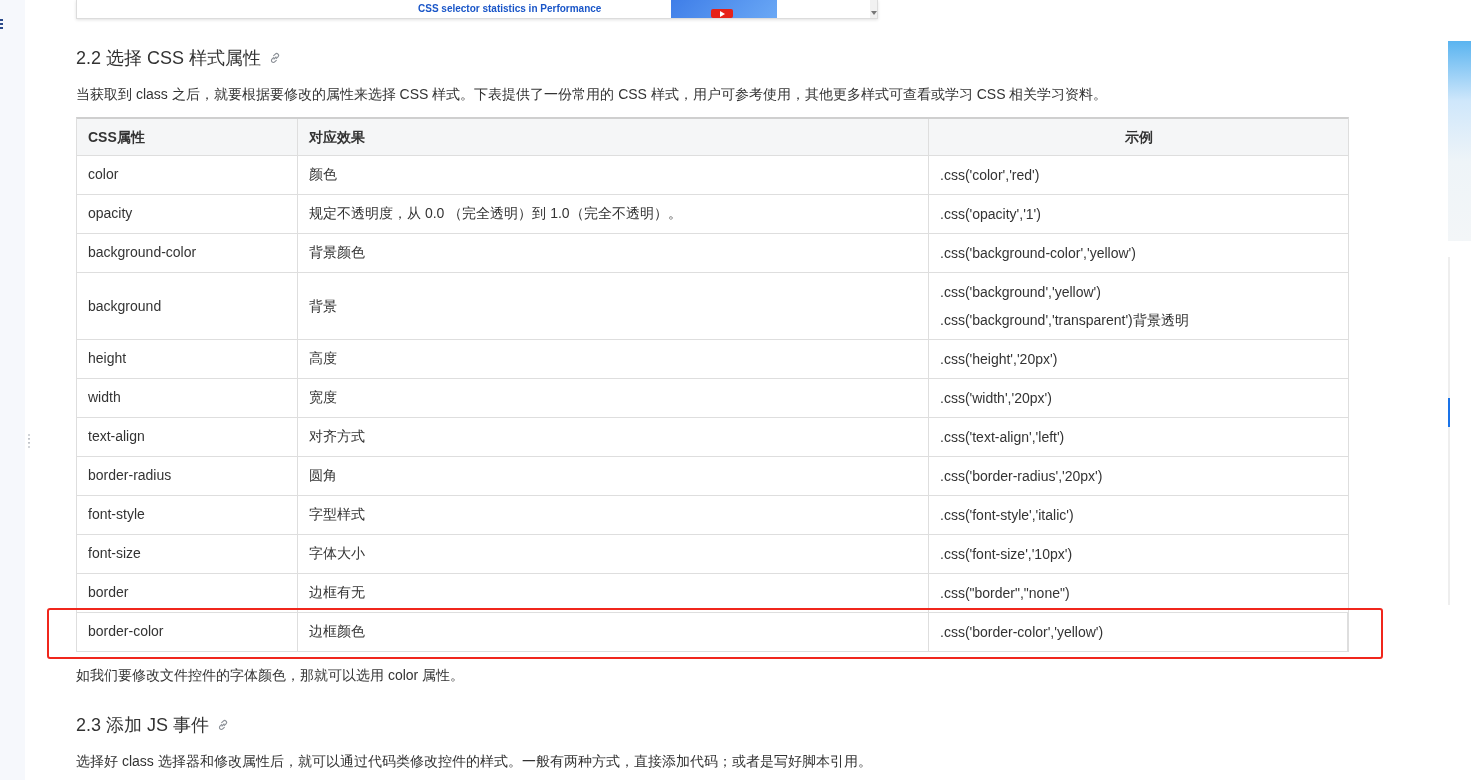  I want to click on table-cell: font-size, so click(187, 554).